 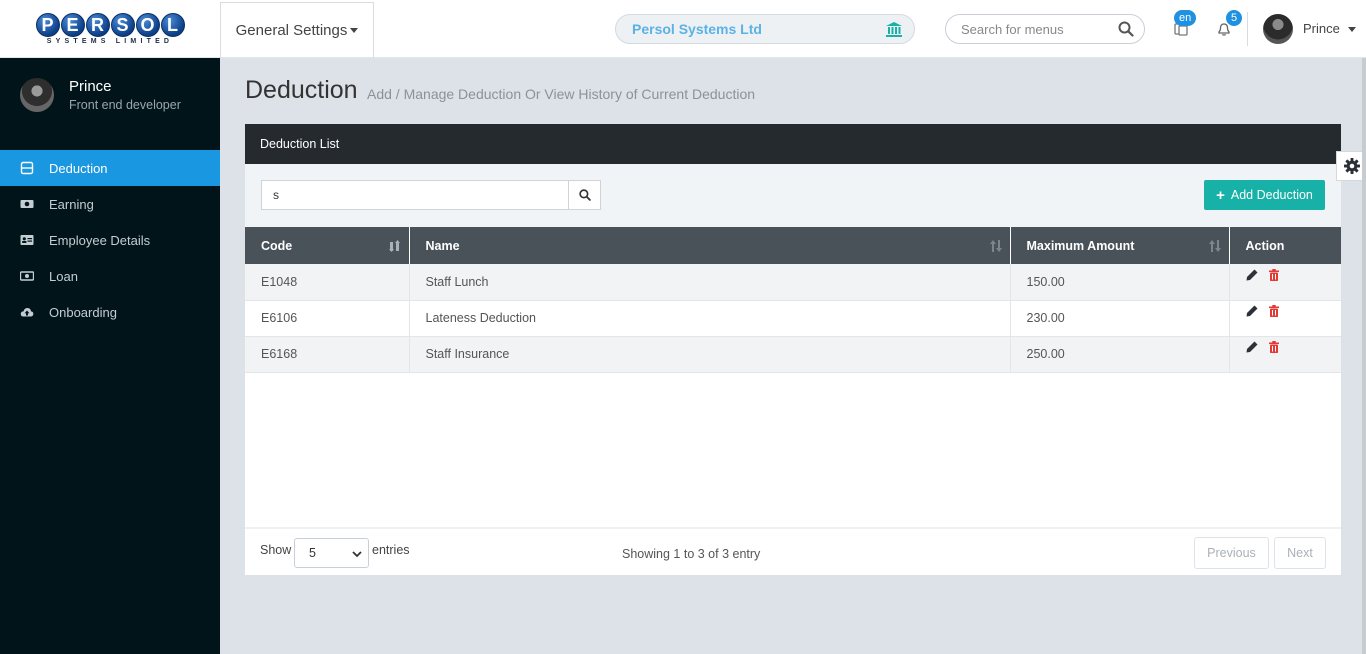 What do you see at coordinates (1120, 318) in the screenshot?
I see `cell-amount: 230.00` at bounding box center [1120, 318].